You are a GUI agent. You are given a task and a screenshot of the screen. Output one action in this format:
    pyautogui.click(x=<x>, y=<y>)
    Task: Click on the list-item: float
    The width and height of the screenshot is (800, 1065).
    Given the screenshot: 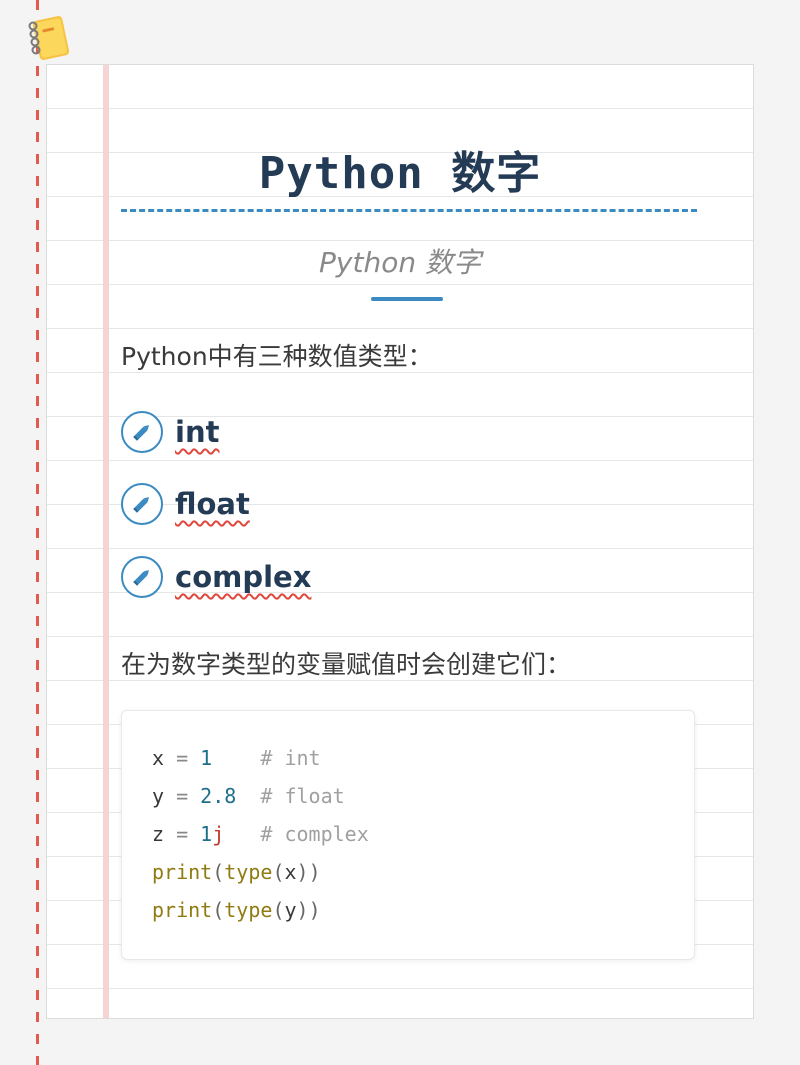 What is the action you would take?
    pyautogui.click(x=185, y=504)
    